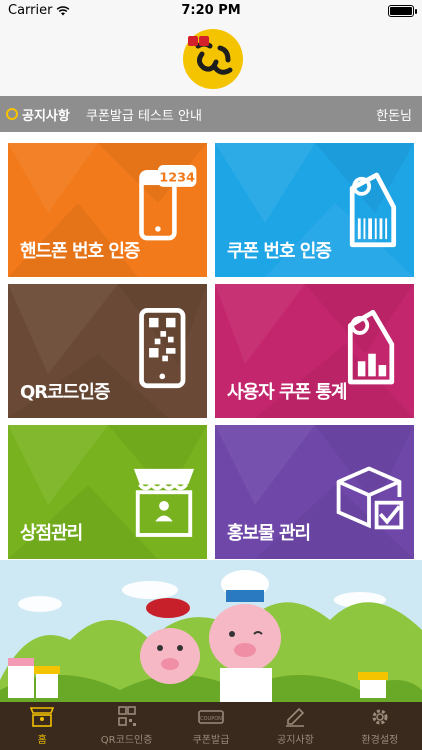 The image size is (422, 750). I want to click on stats-tag-icon, so click(371, 347).